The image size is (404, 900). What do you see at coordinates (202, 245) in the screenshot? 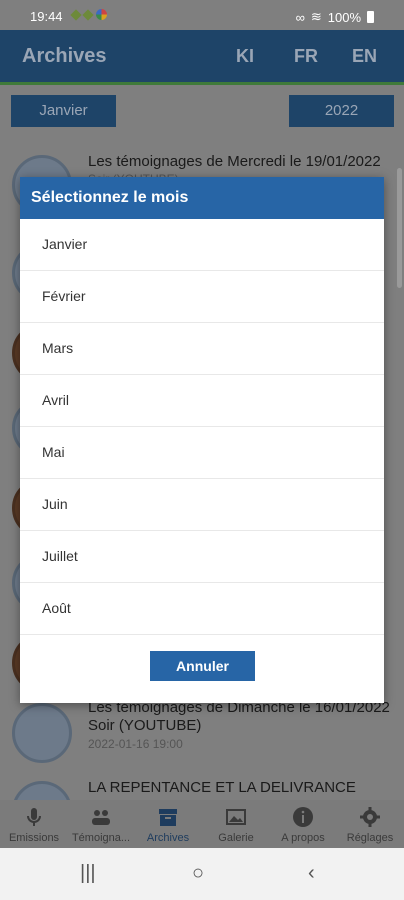
I see `month-option: Janvier` at bounding box center [202, 245].